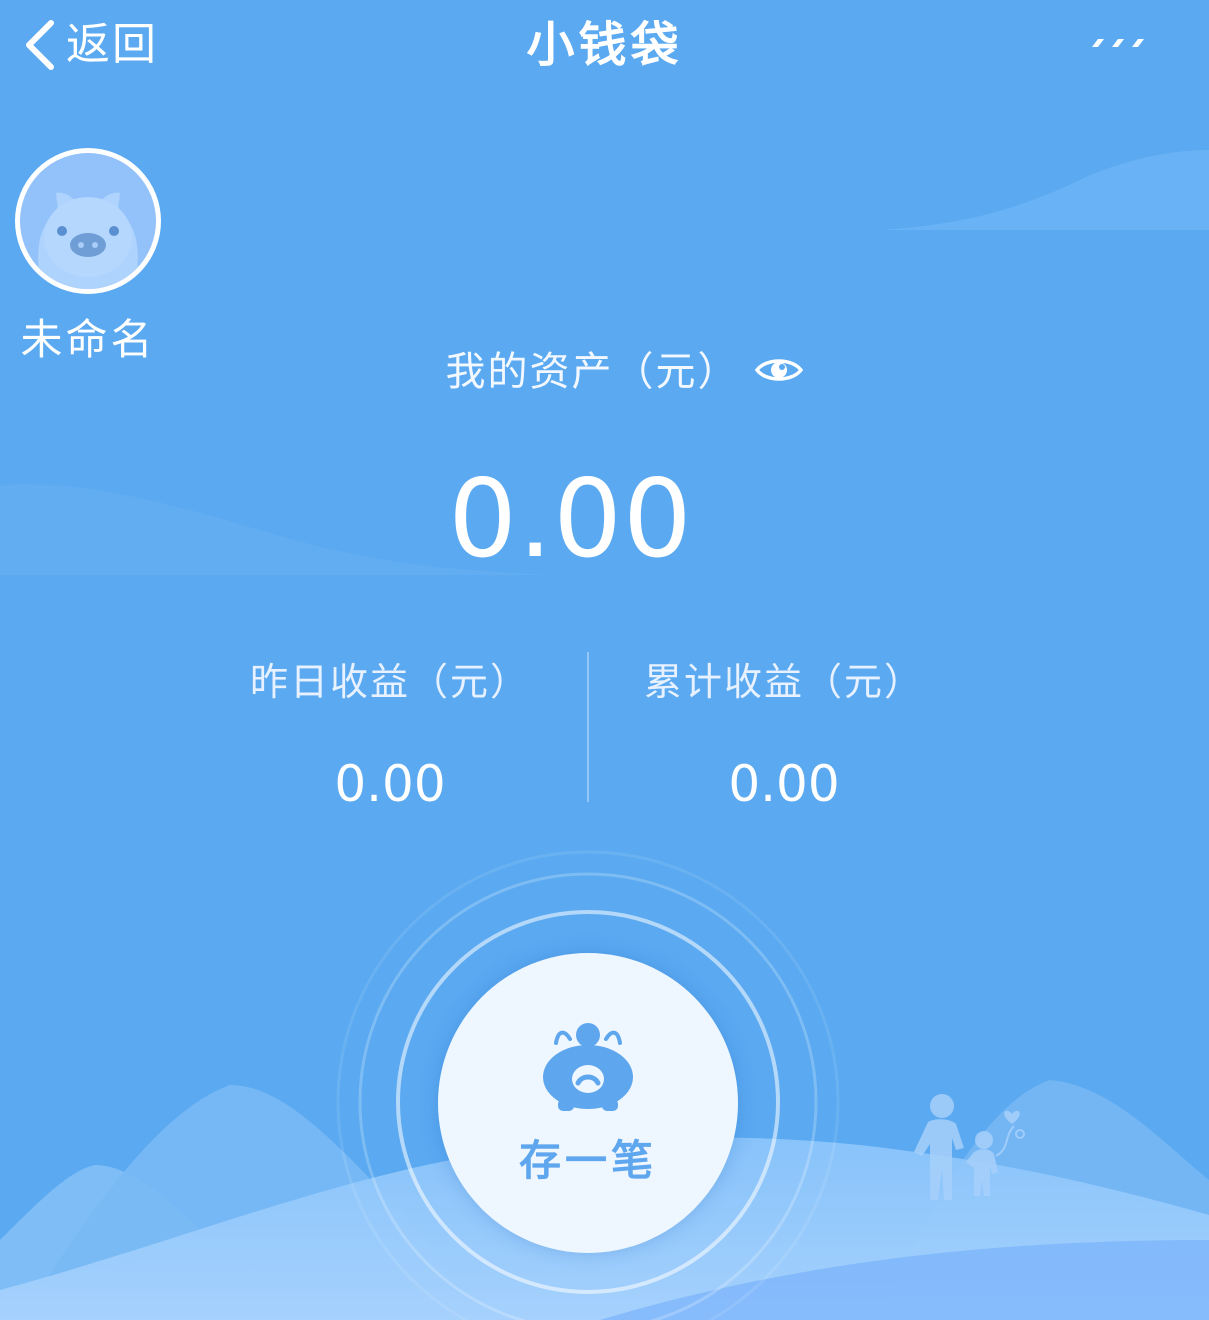 This screenshot has height=1320, width=1209. What do you see at coordinates (784, 733) in the screenshot?
I see `total-earnings: 累计收益（元） 0.00` at bounding box center [784, 733].